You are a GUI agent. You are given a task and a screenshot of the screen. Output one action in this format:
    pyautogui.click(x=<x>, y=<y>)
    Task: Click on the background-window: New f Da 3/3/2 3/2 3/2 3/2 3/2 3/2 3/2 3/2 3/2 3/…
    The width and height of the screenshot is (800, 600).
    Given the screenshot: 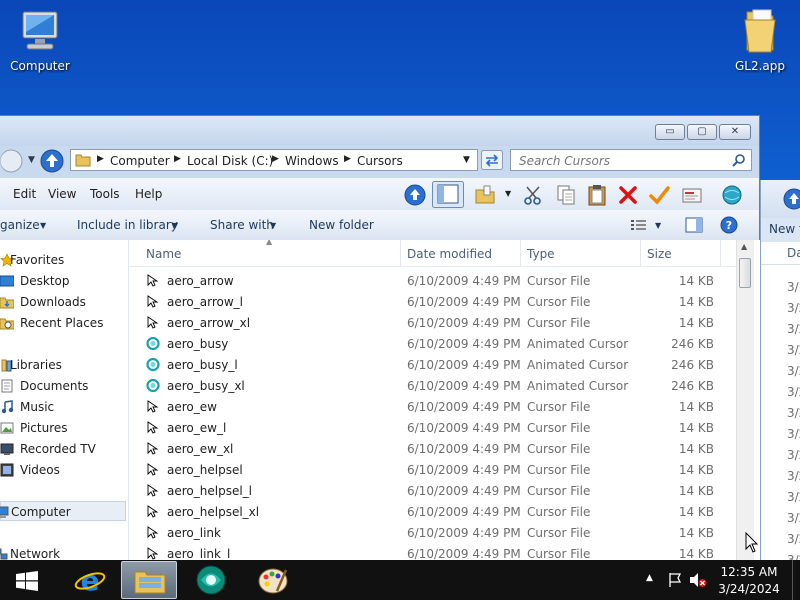 What is the action you would take?
    pyautogui.click(x=780, y=373)
    